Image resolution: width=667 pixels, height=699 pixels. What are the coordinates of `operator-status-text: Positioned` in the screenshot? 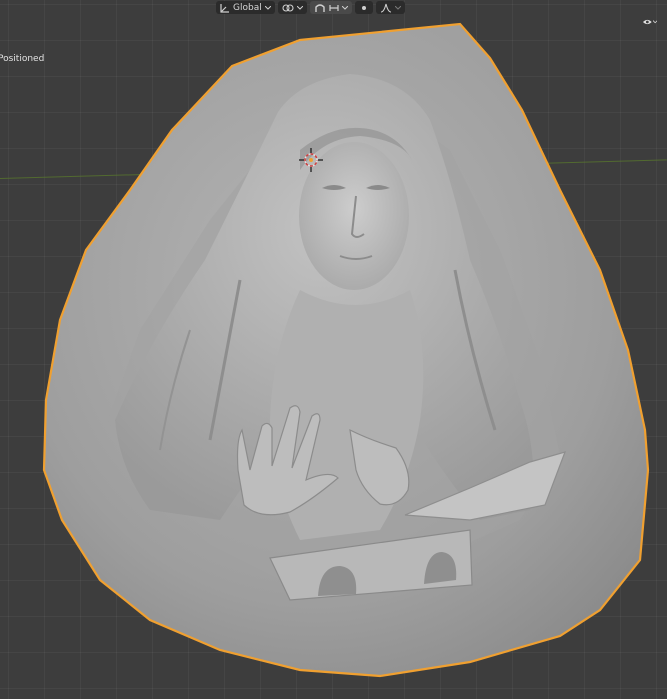 It's located at (22, 59).